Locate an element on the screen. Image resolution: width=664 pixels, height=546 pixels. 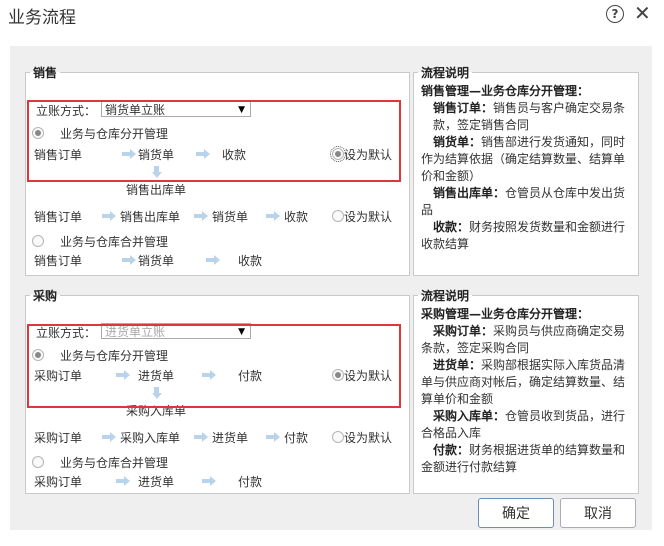
purchase-highlight-box is located at coordinates (214, 366).